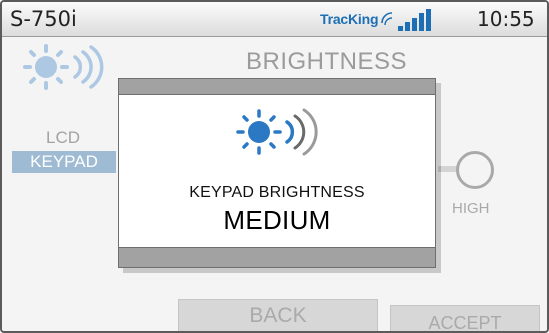  What do you see at coordinates (277, 87) in the screenshot?
I see `modal-top-bar` at bounding box center [277, 87].